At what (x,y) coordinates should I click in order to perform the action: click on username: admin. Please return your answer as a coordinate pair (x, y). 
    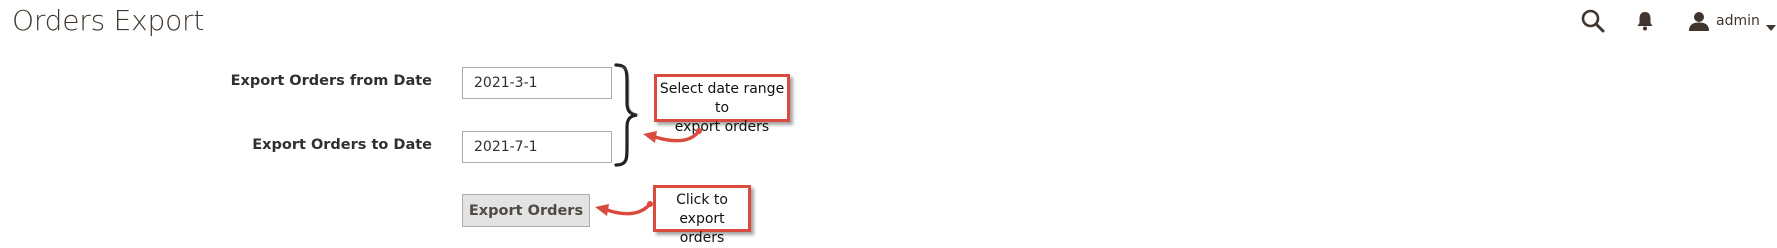
    Looking at the image, I should click on (1738, 21).